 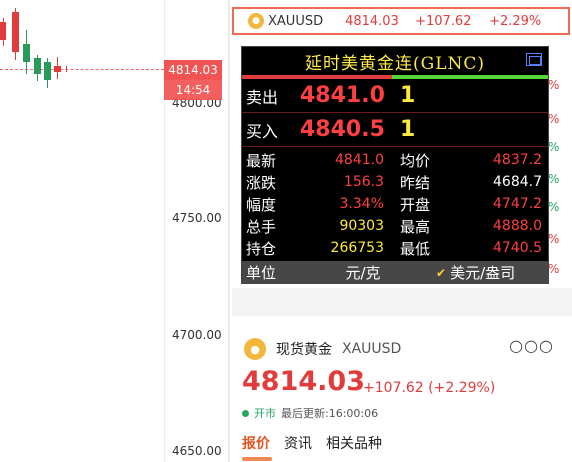 I want to click on sell-label: 卖出, so click(x=262, y=97).